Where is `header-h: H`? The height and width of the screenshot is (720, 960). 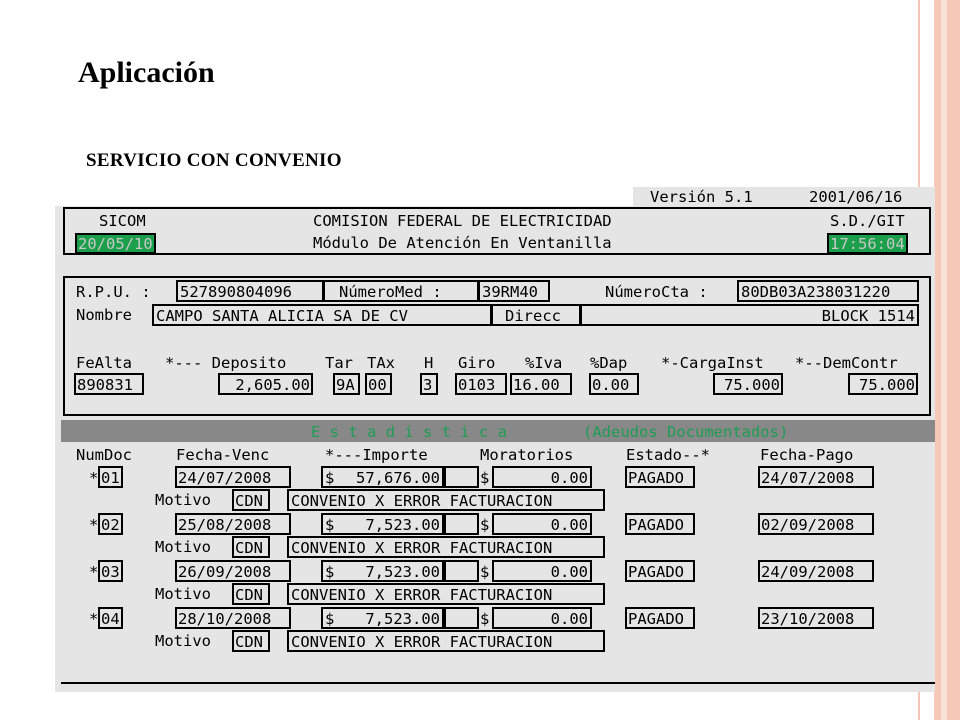
header-h: H is located at coordinates (429, 363).